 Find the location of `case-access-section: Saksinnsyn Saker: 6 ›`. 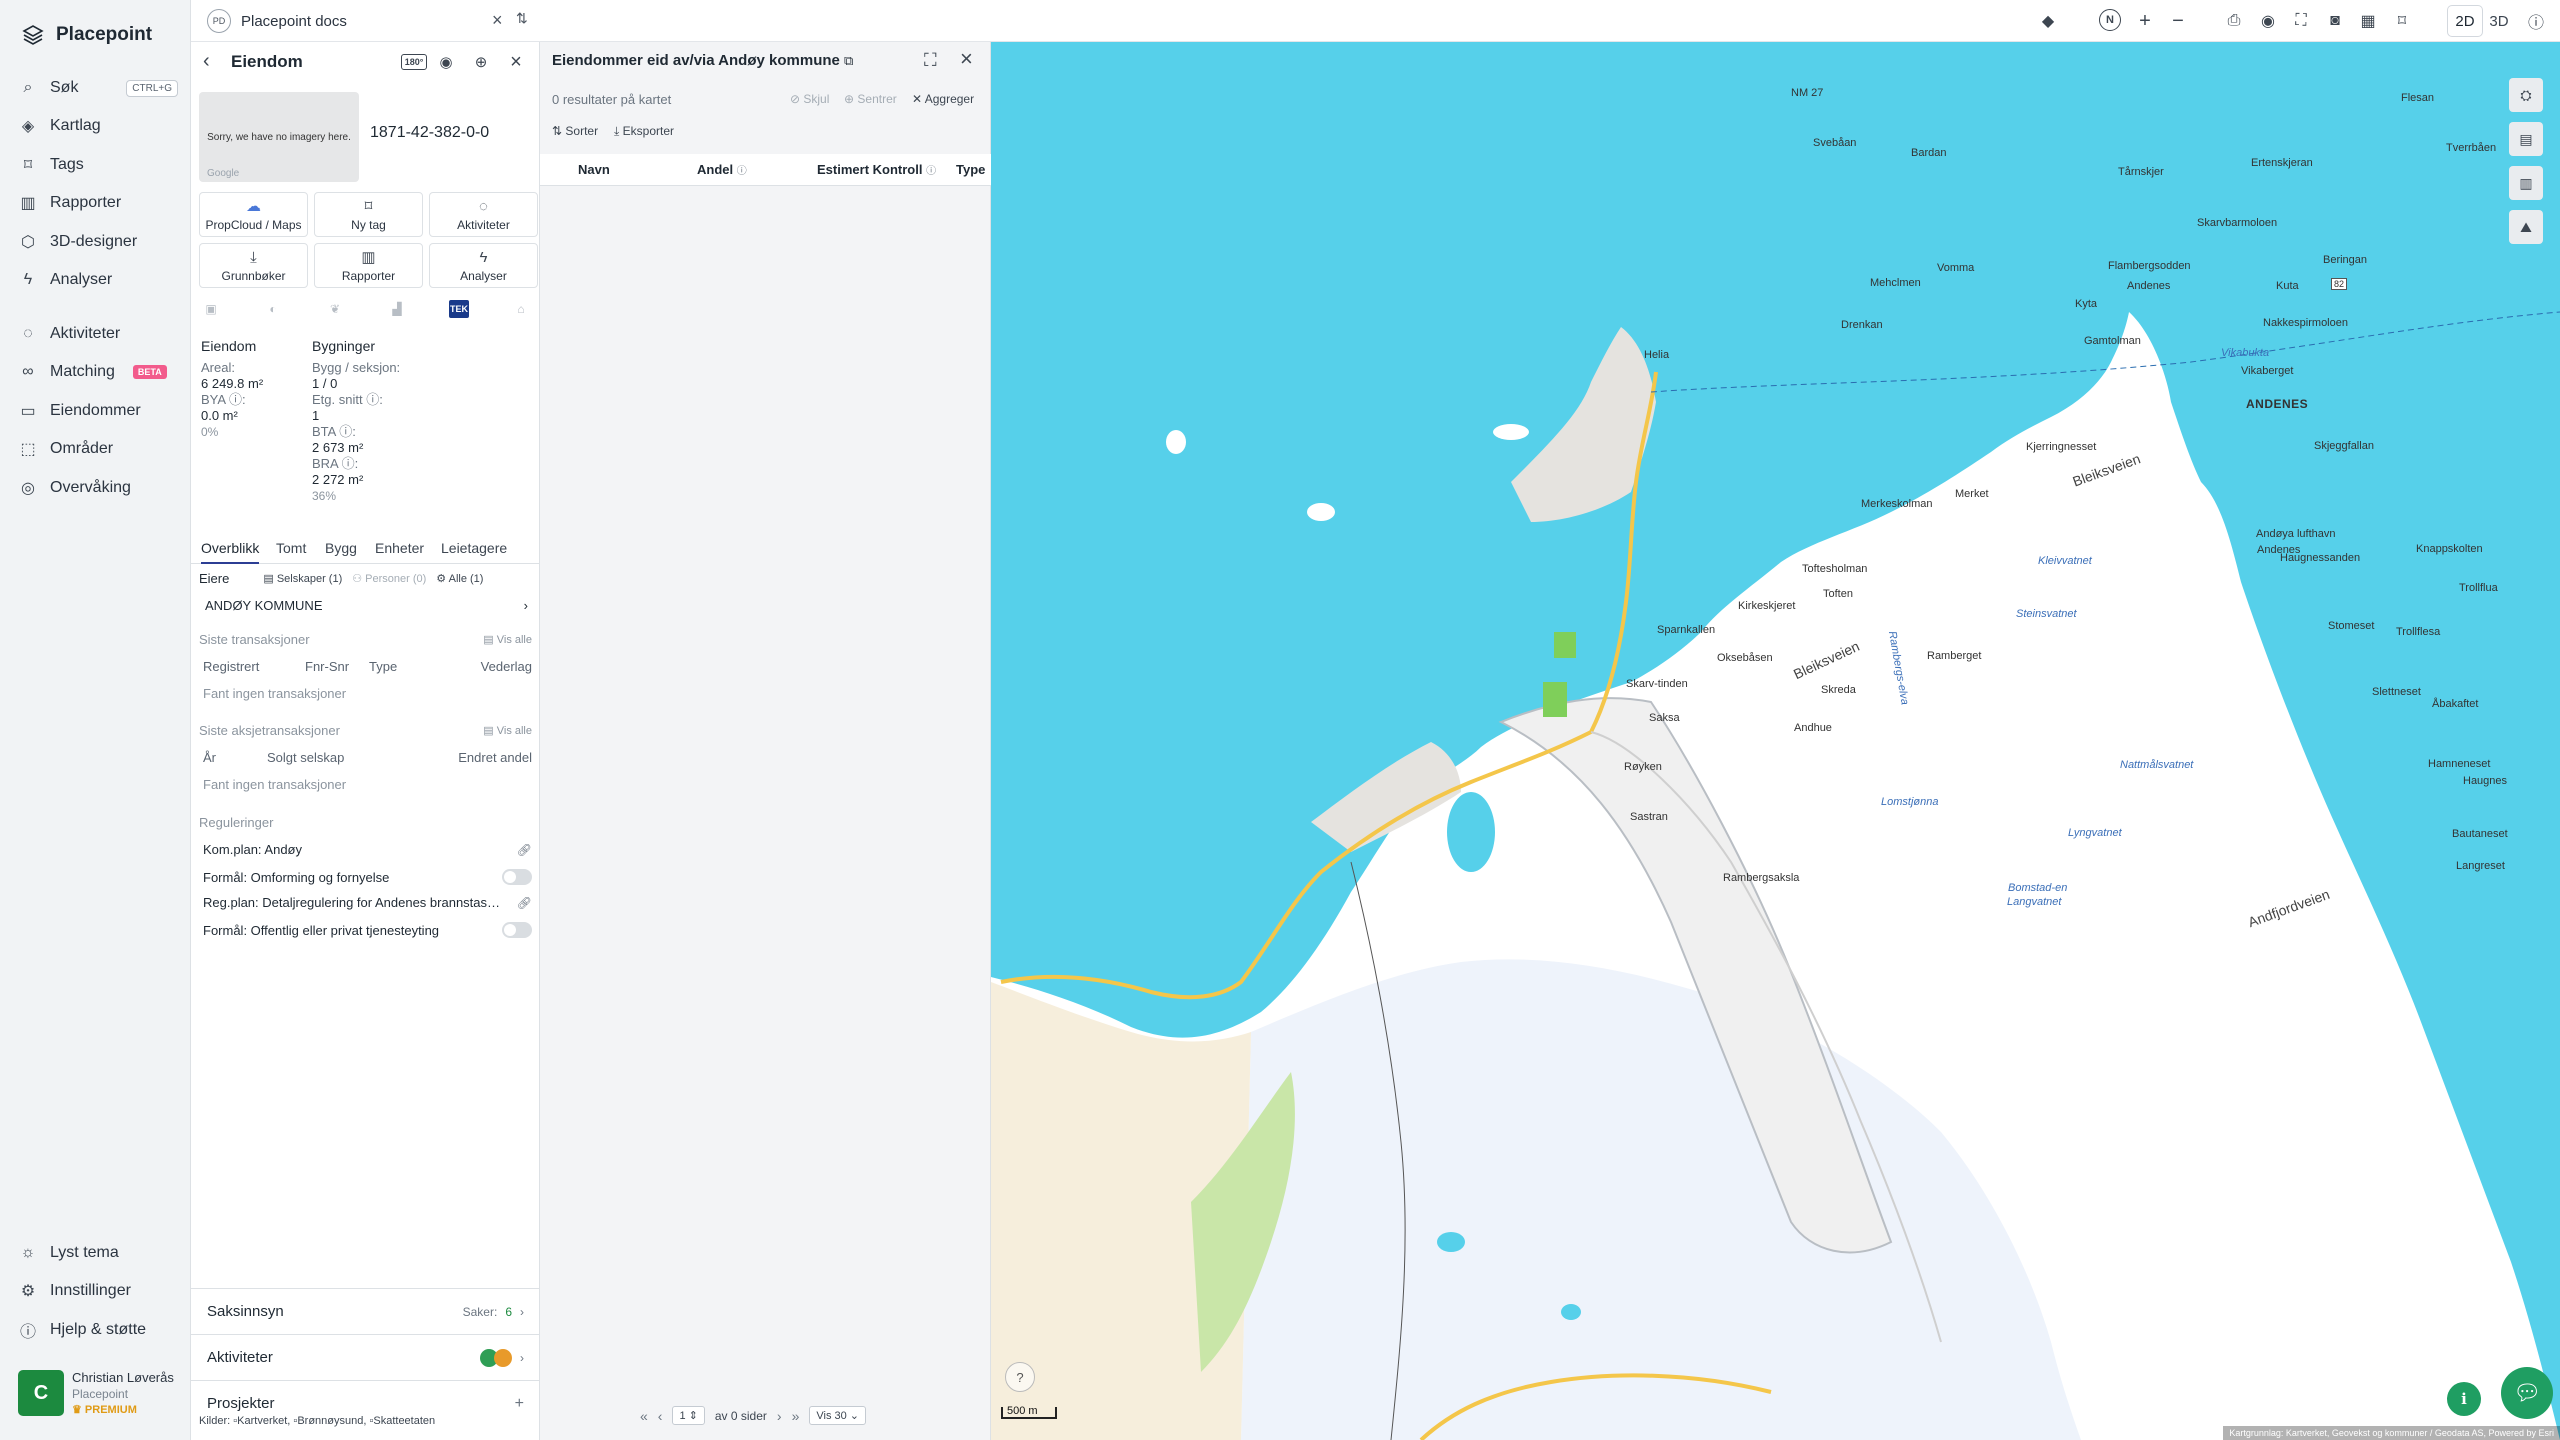

case-access-section: Saksinnsyn Saker: 6 › is located at coordinates (365, 1311).